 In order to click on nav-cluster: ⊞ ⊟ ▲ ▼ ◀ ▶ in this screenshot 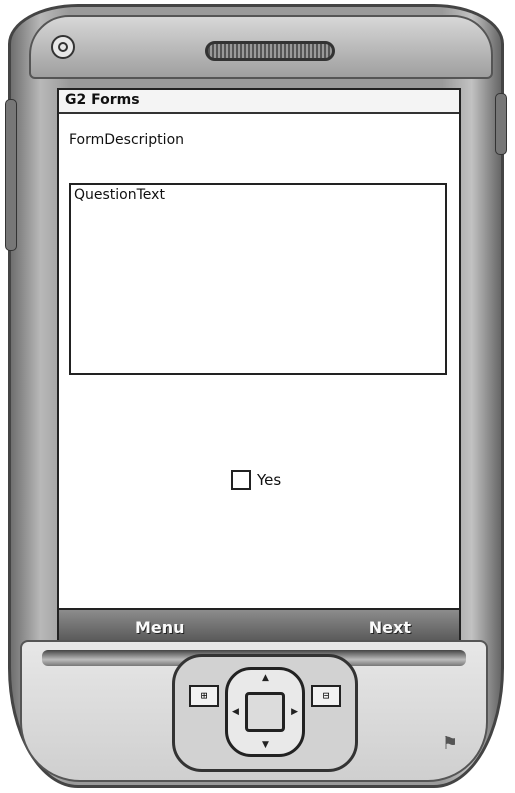, I will do `click(265, 713)`.